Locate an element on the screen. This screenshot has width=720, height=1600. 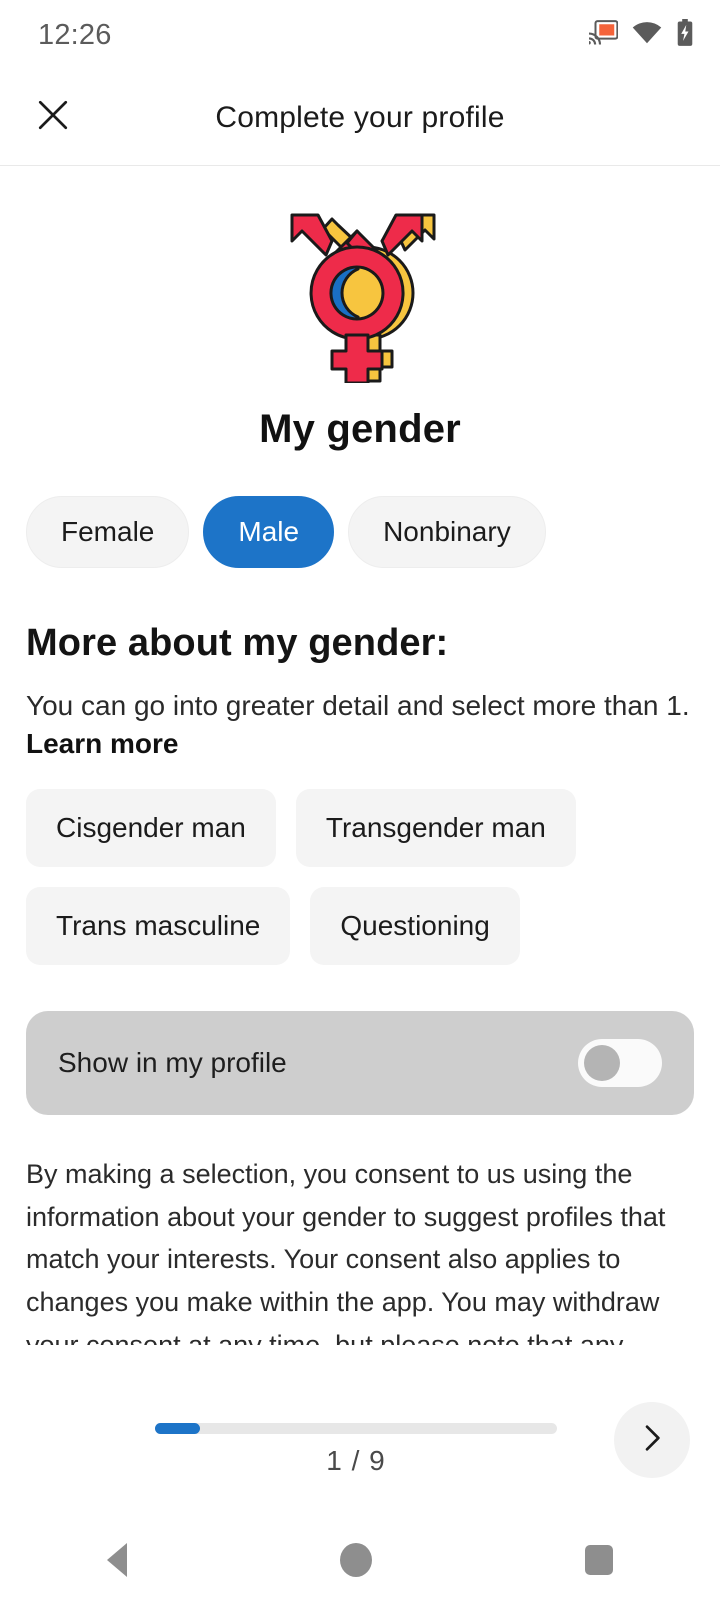
page-title: Complete your profile is located at coordinates (360, 117).